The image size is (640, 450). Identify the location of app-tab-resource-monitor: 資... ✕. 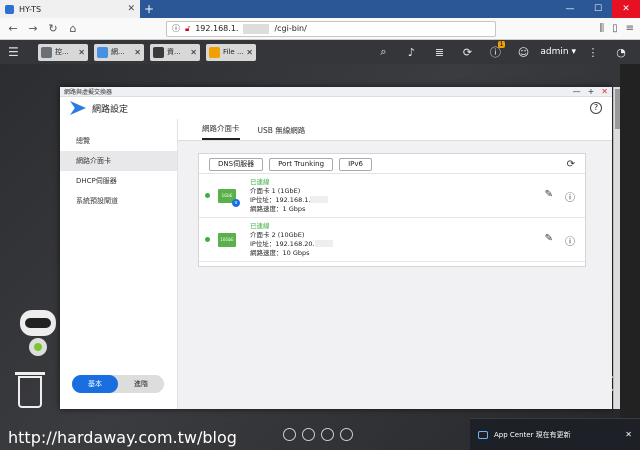
(175, 52).